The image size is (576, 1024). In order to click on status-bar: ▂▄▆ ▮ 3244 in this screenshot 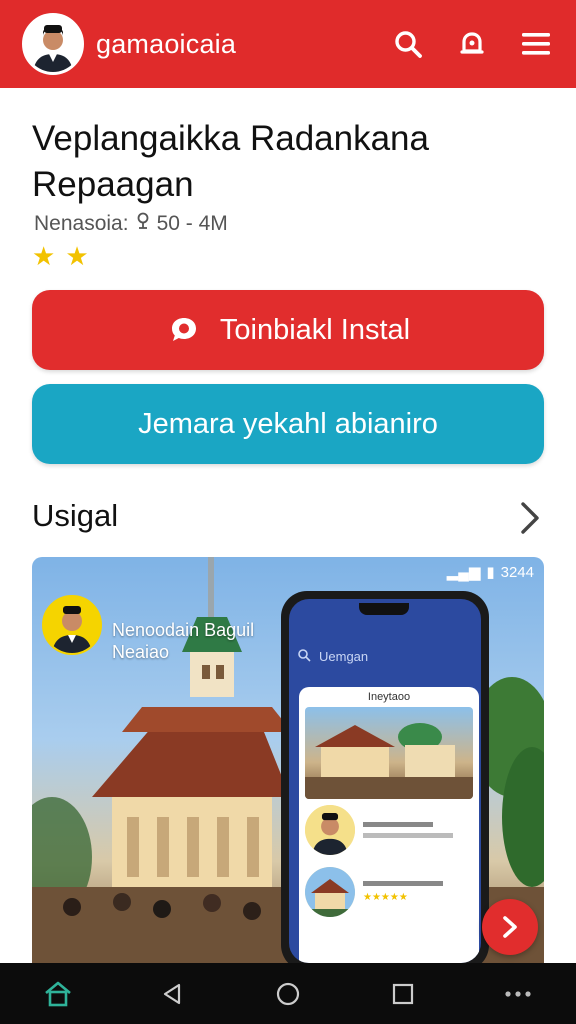, I will do `click(490, 572)`.